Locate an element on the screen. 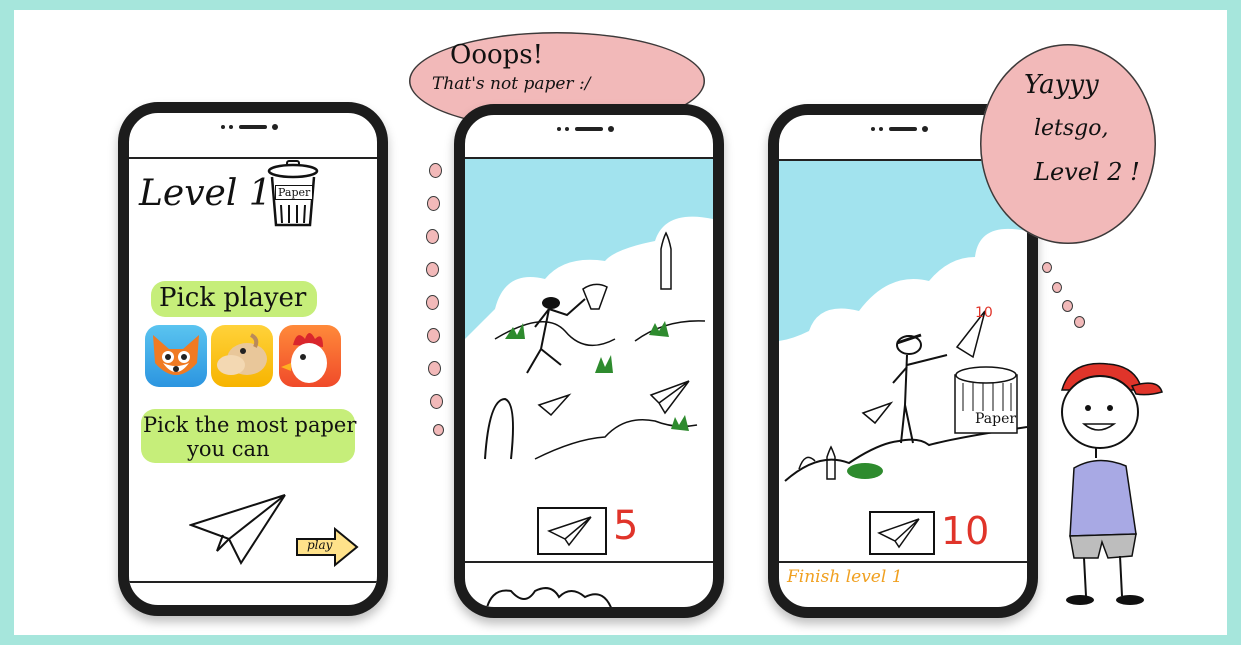 Image resolution: width=1241 pixels, height=645 pixels. fox-icon is located at coordinates (176, 356).